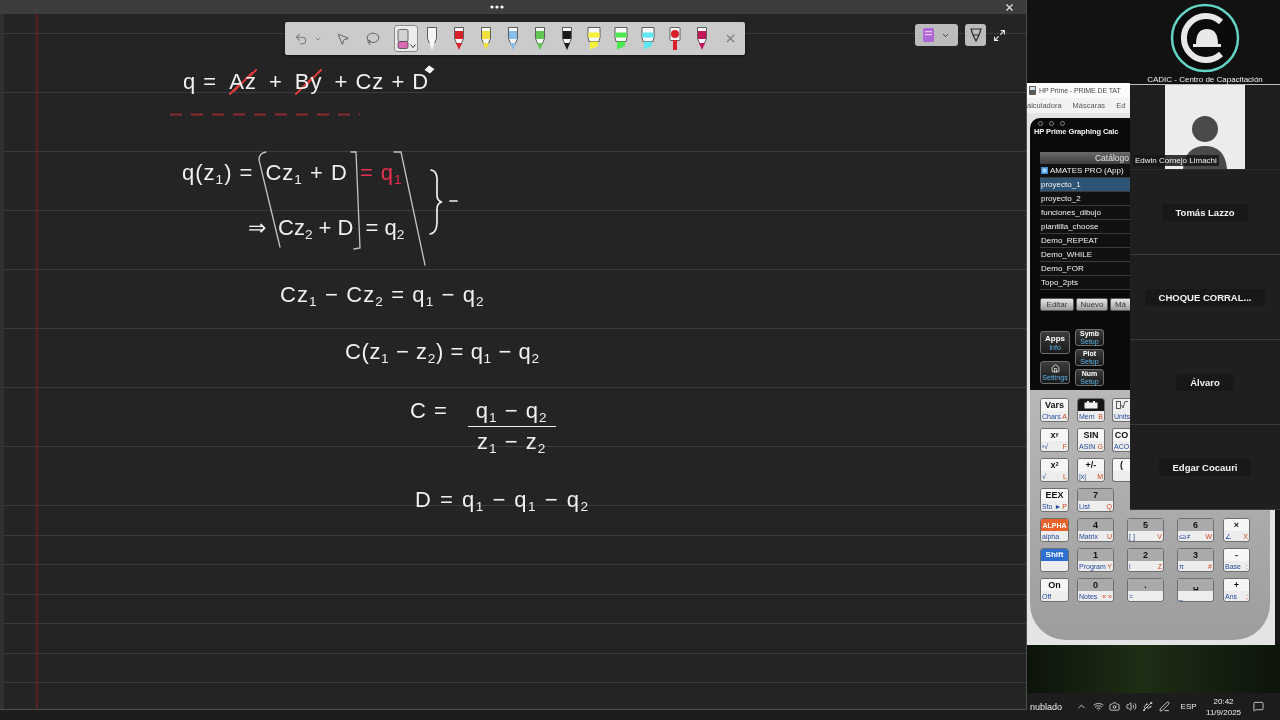 The height and width of the screenshot is (720, 1280). Describe the element at coordinates (1205, 38) in the screenshot. I see `logo-icon` at that location.